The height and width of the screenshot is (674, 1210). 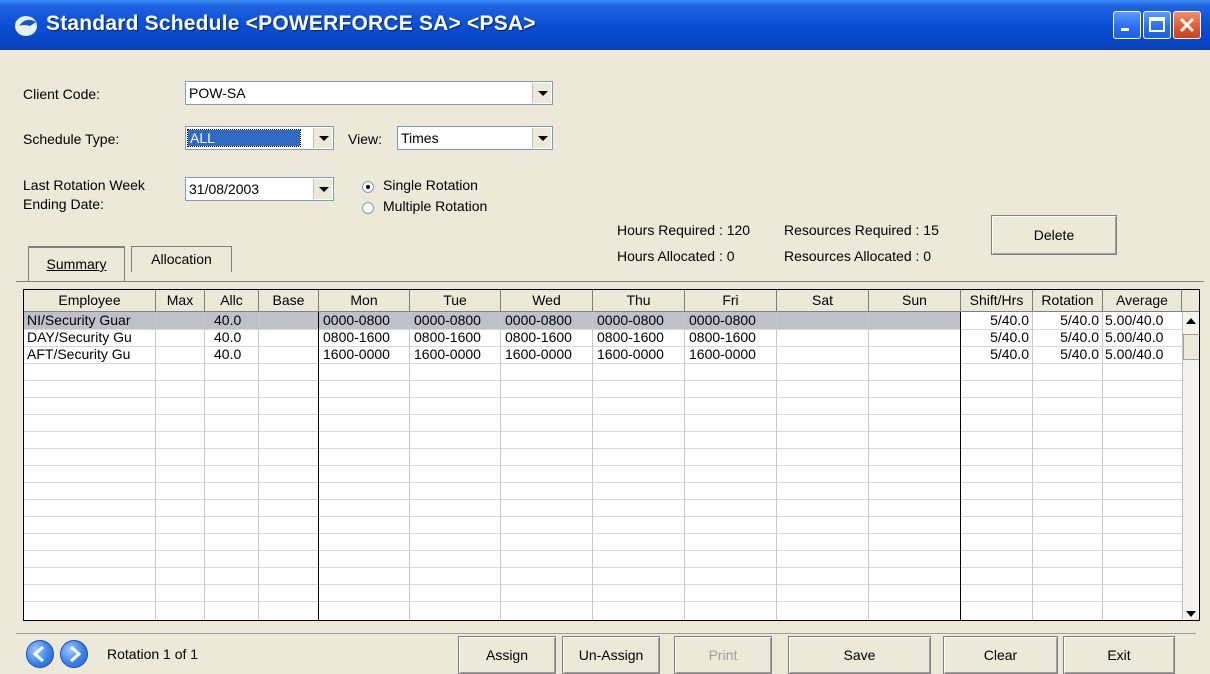 I want to click on multiple-rotation-label: Multiple Rotation, so click(x=435, y=206).